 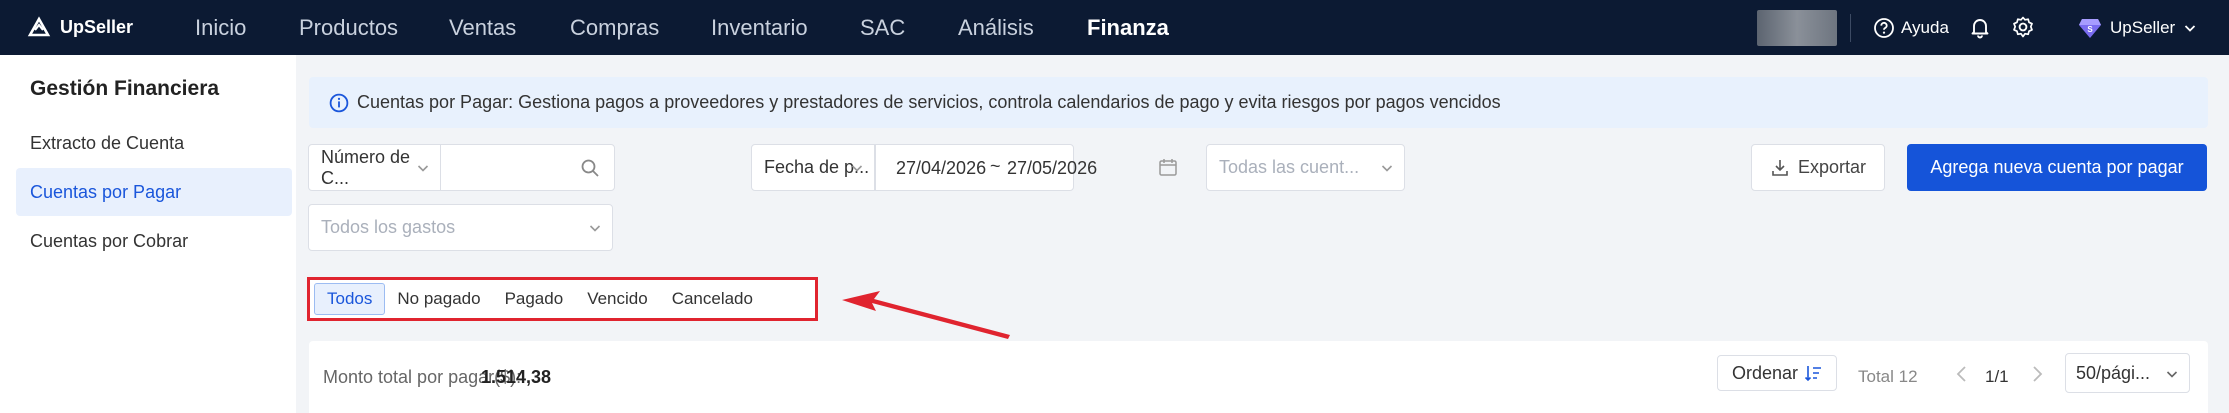 I want to click on expenses-select: Todos los gastos, so click(x=460, y=227).